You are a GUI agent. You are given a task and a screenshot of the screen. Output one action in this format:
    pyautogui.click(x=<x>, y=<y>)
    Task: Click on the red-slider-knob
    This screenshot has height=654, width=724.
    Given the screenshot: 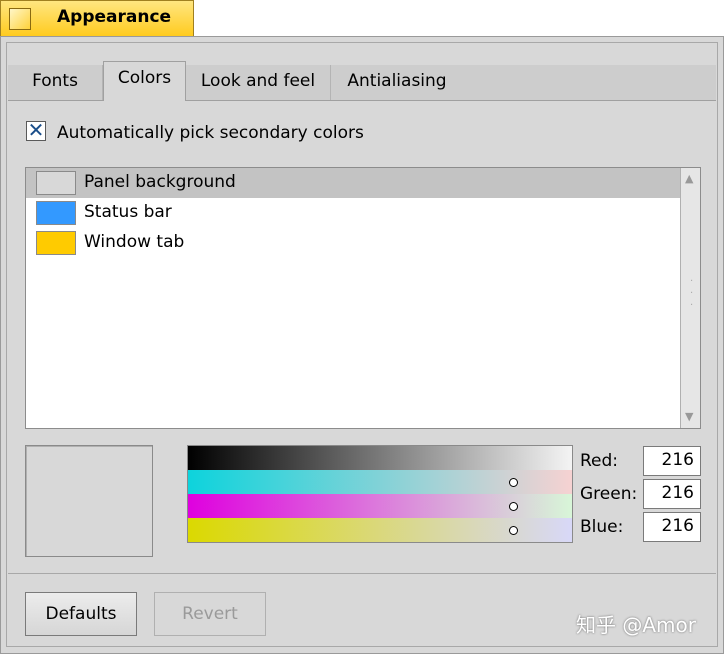 What is the action you would take?
    pyautogui.click(x=514, y=482)
    